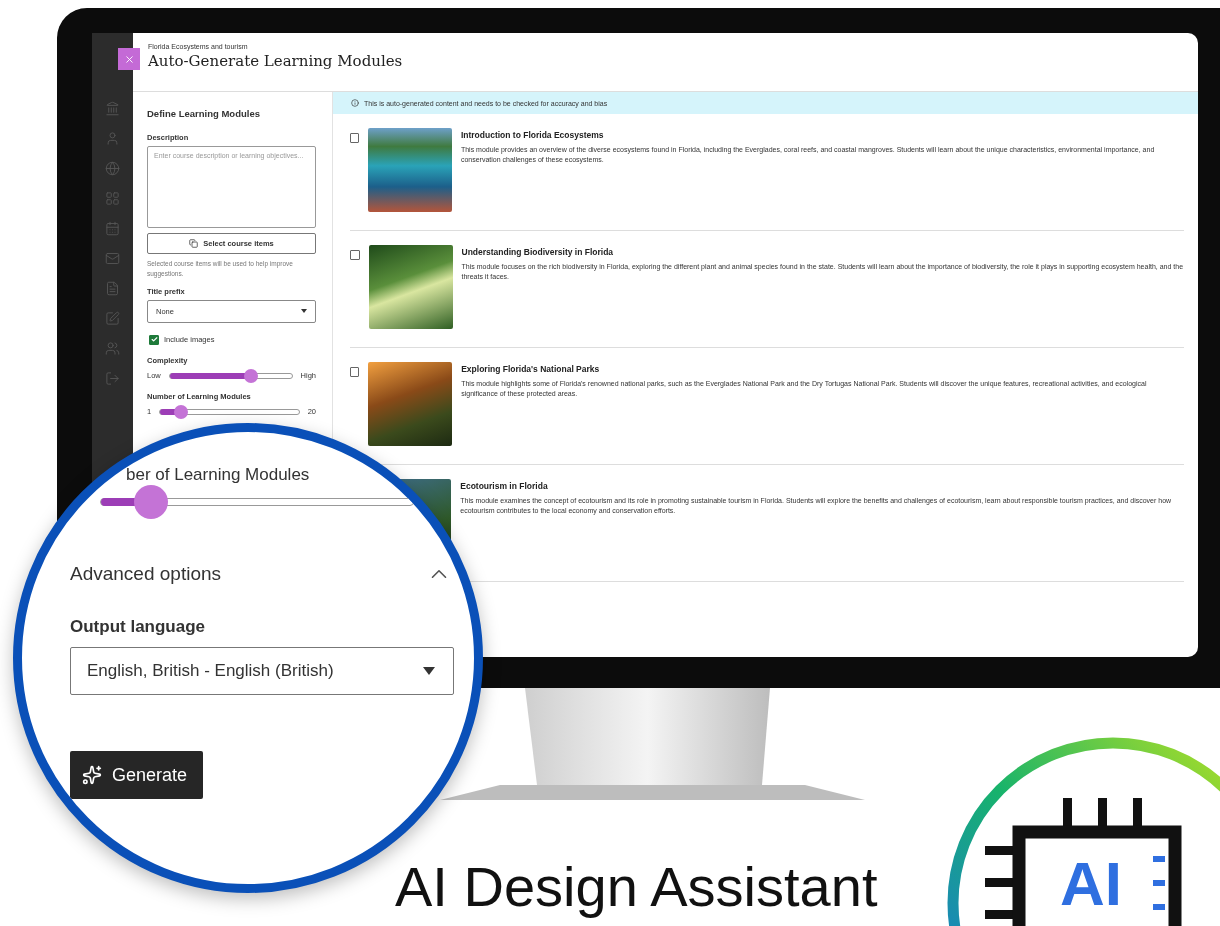  What do you see at coordinates (112, 348) in the screenshot?
I see `users-icon` at bounding box center [112, 348].